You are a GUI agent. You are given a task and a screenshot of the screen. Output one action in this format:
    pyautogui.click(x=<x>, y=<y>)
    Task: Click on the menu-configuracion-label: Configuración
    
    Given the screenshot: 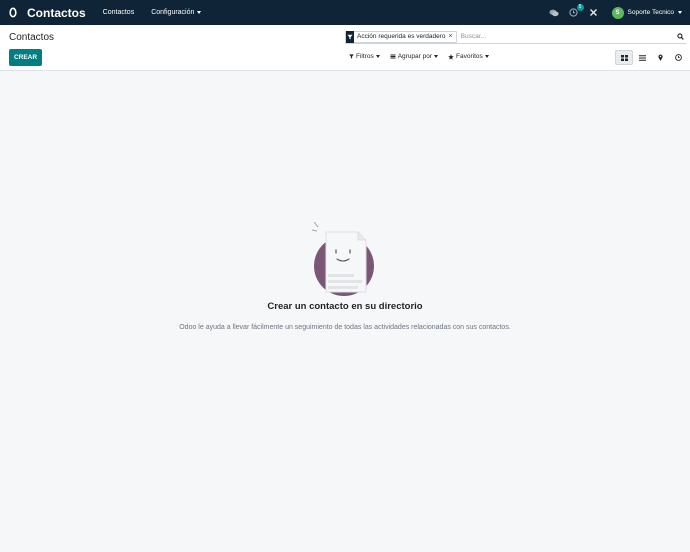 What is the action you would take?
    pyautogui.click(x=173, y=12)
    